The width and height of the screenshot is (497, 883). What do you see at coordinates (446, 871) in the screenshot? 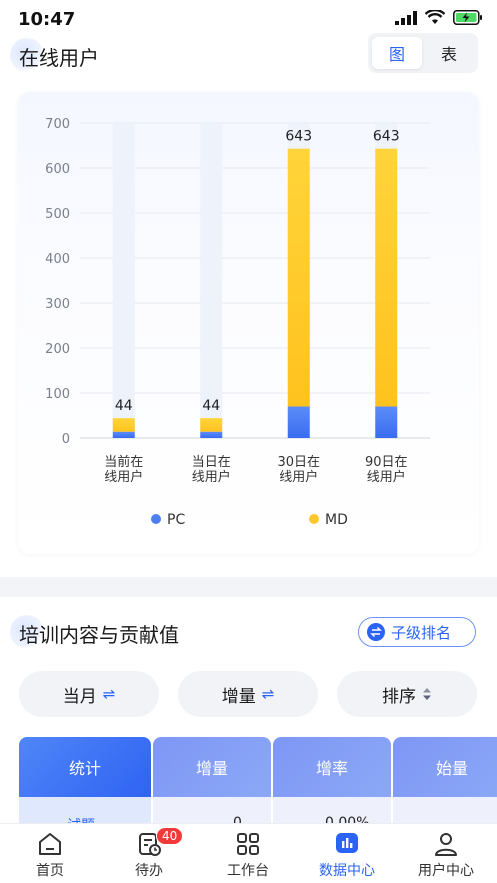
I see `tab-user-center-label: 用户中心` at bounding box center [446, 871].